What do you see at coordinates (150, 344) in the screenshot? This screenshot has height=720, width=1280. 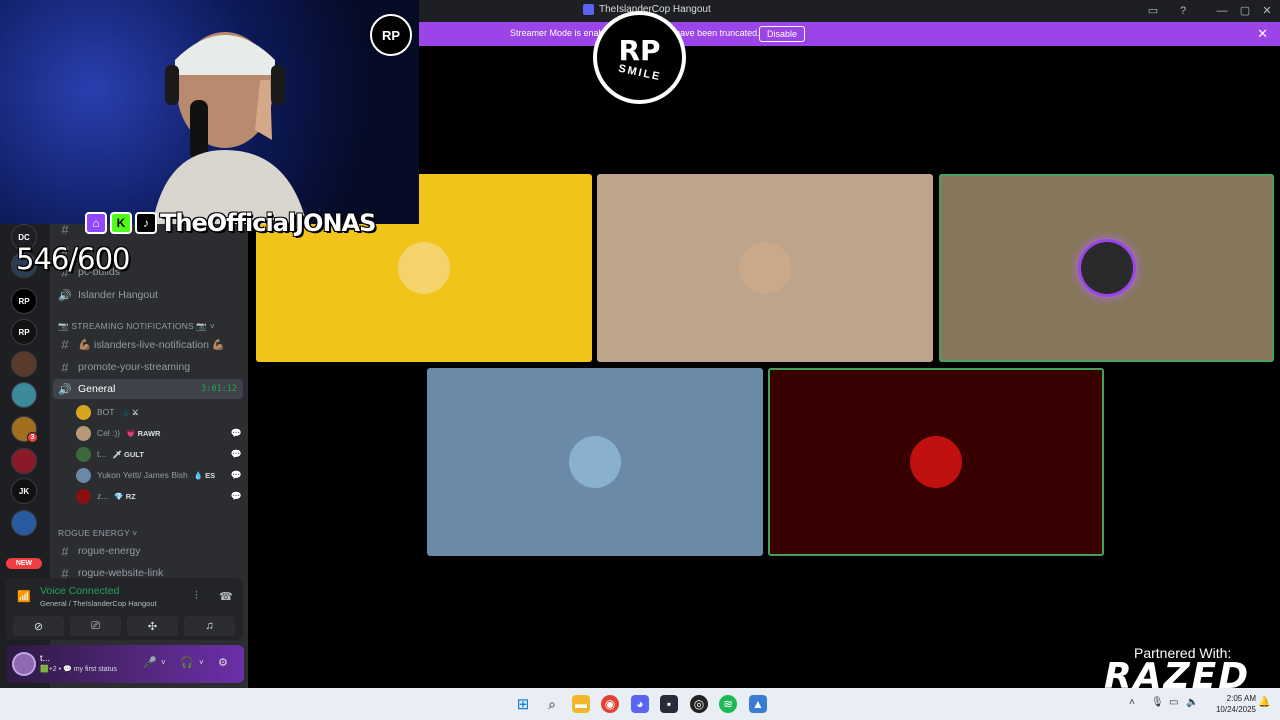 I see `channel-islanders-live-notification: # 💪🏽 islanders-live-notification 💪🏽` at bounding box center [150, 344].